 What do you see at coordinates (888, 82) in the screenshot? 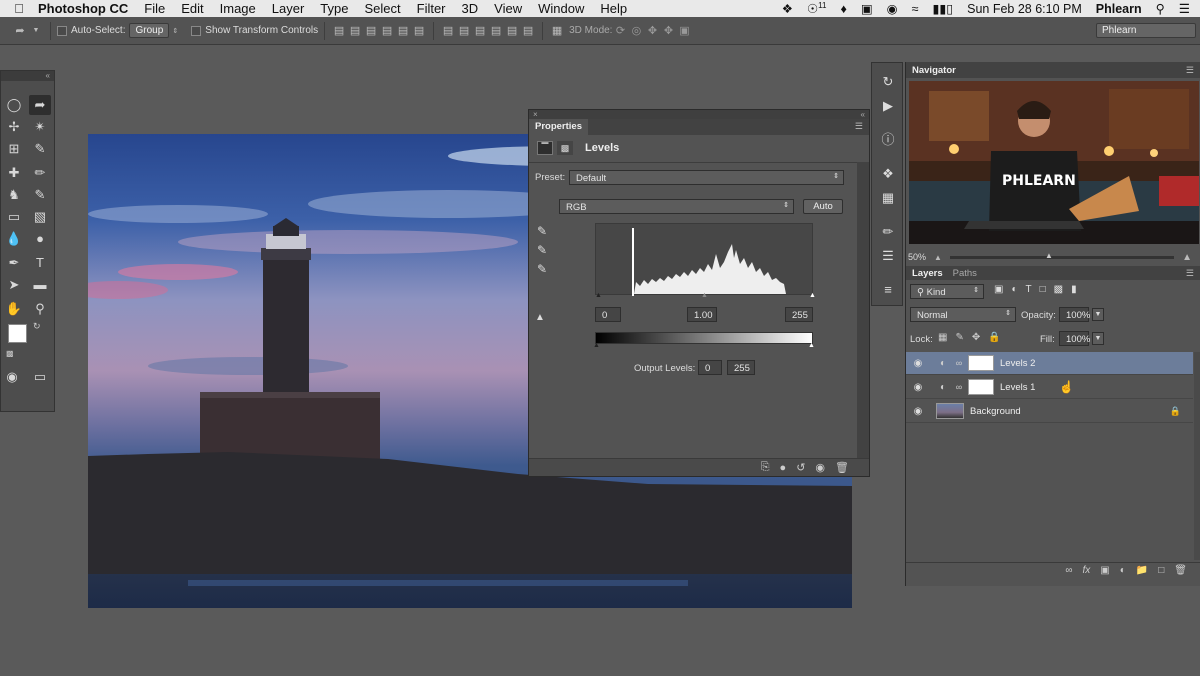
I see `history-icon: ↻` at bounding box center [888, 82].